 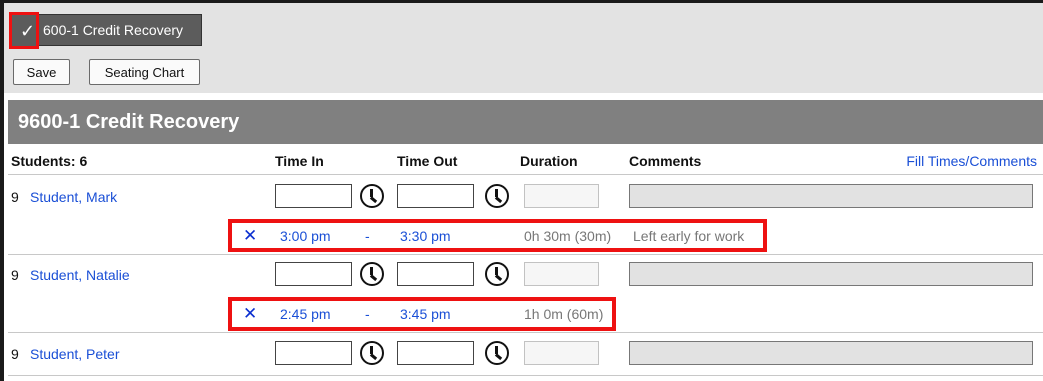 I want to click on time-out-header: Time Out, so click(x=427, y=161).